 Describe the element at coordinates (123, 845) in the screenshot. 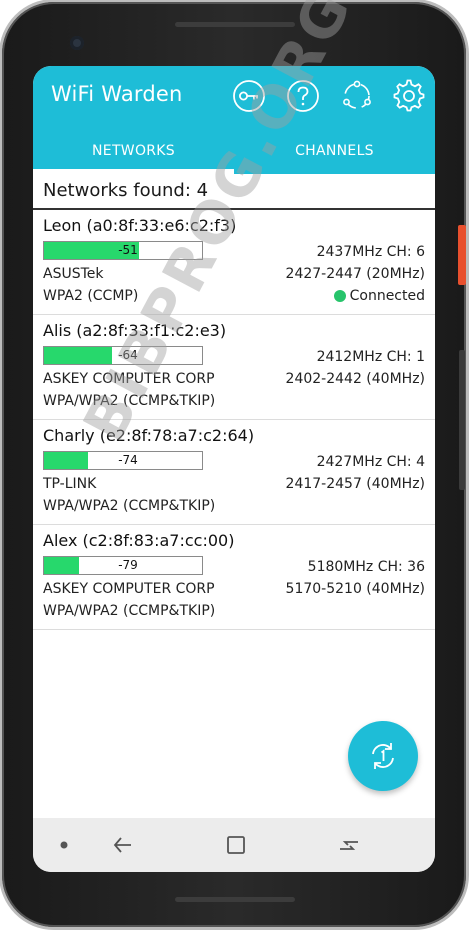

I see `back-icon` at that location.